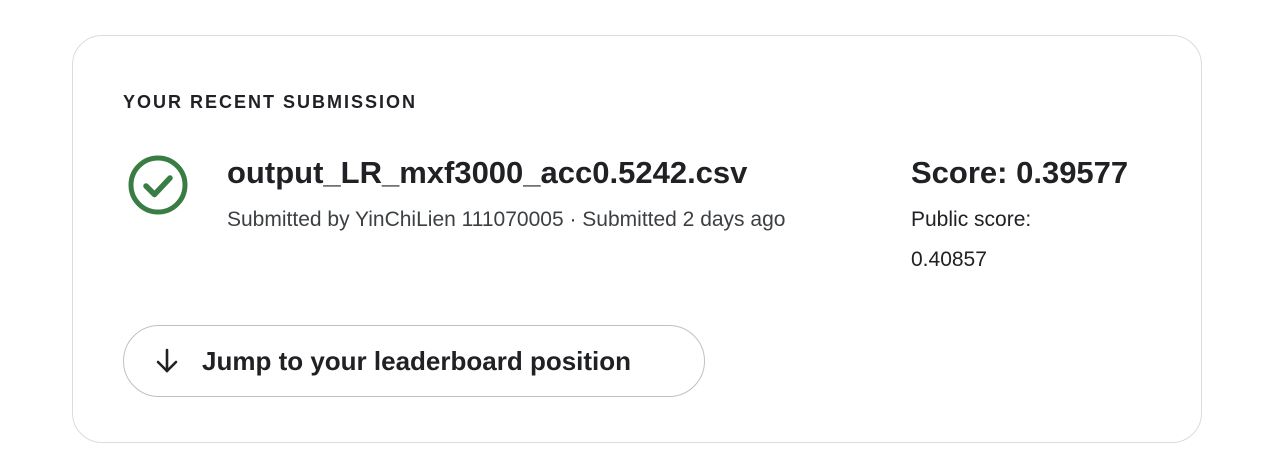 This screenshot has width=1264, height=464. I want to click on jump-to-leaderboard-button: Jump to your leaderboard position, so click(414, 361).